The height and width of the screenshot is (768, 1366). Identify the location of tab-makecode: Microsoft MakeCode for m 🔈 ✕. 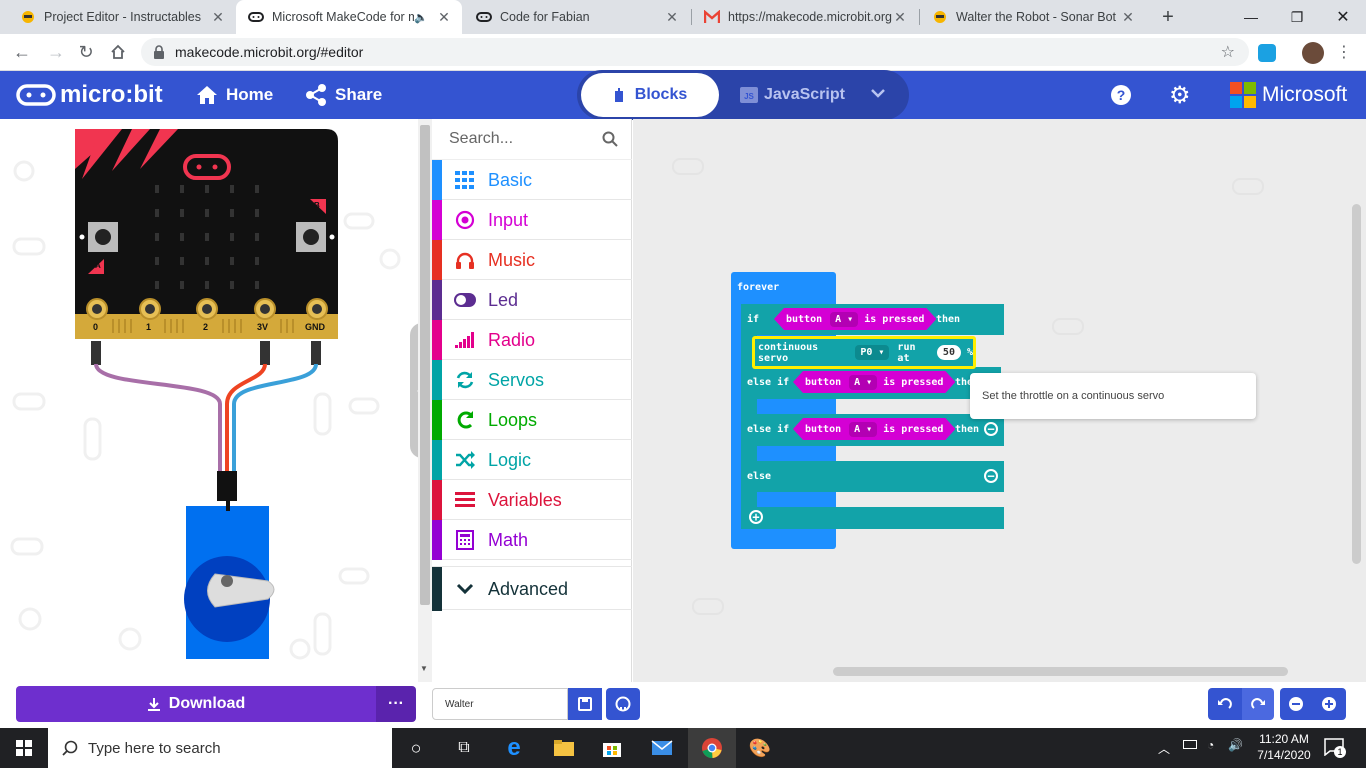
(349, 17).